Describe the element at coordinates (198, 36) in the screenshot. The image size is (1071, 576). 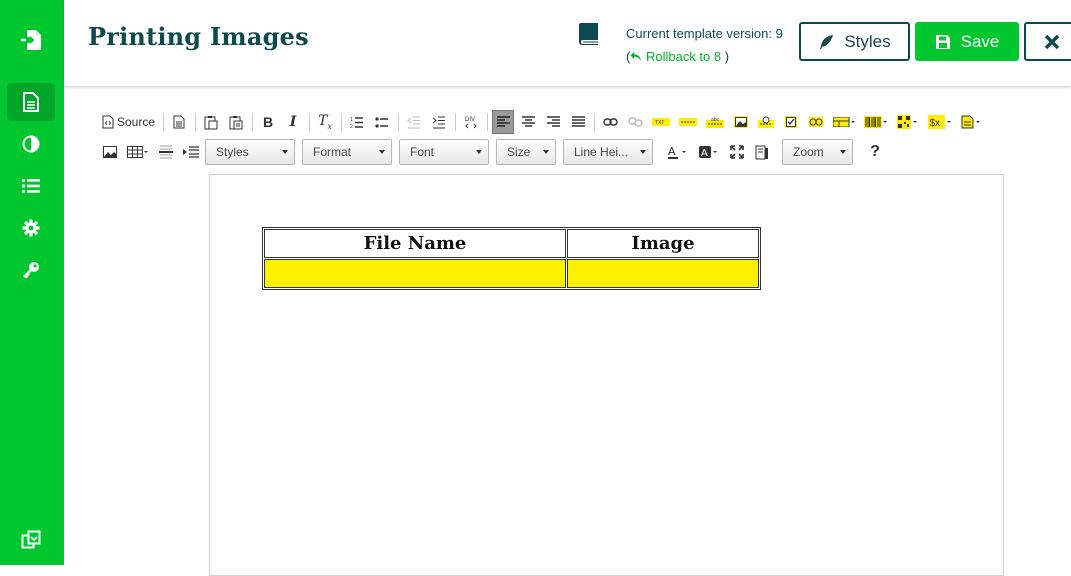
I see `page-title: Printing Images` at that location.